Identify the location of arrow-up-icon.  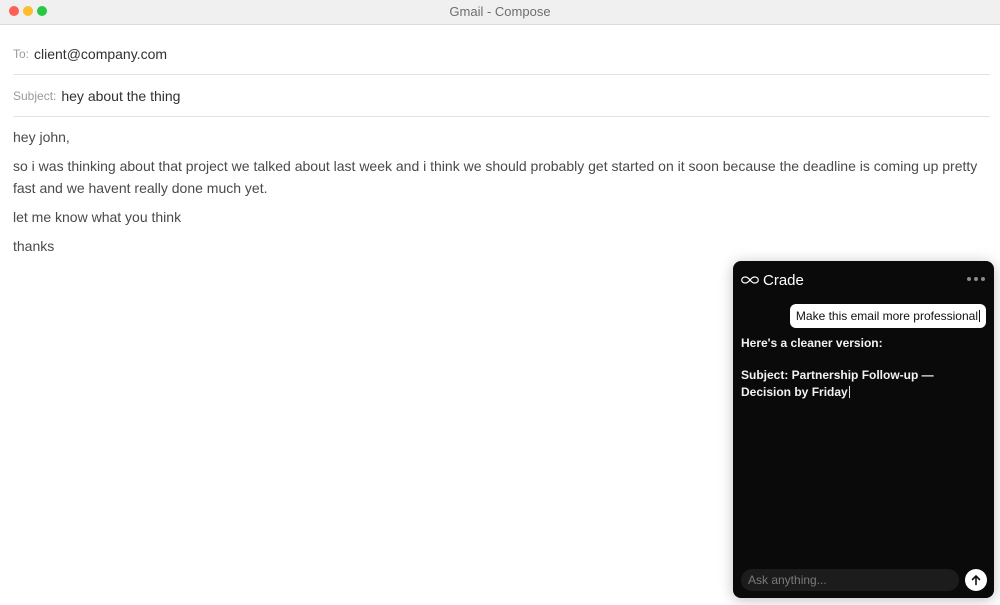
(976, 580).